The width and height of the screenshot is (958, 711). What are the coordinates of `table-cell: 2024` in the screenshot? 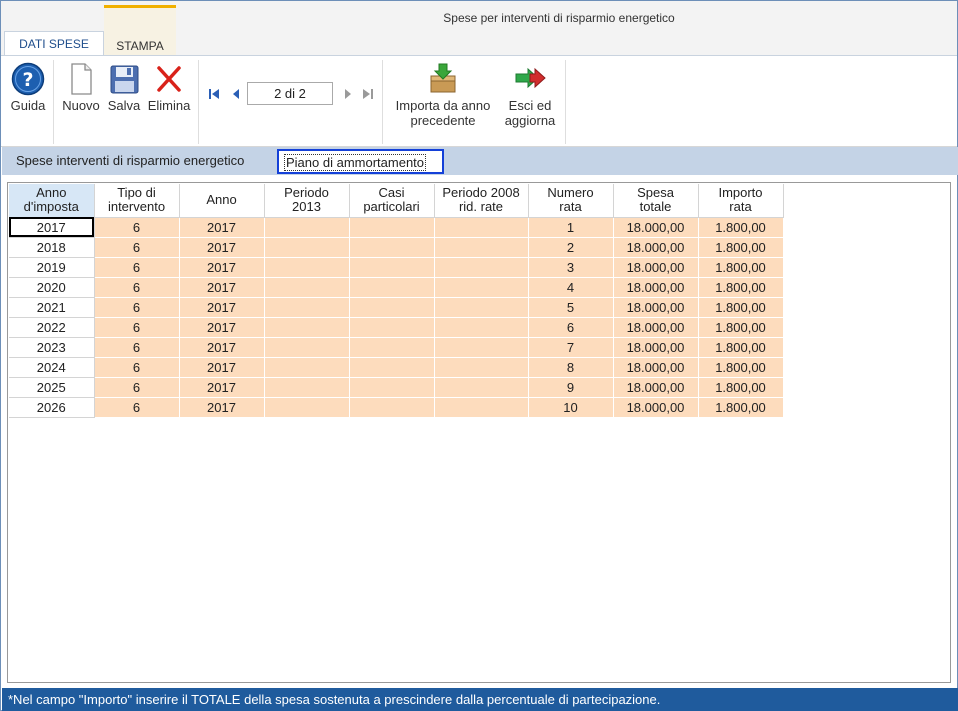 It's located at (52, 367).